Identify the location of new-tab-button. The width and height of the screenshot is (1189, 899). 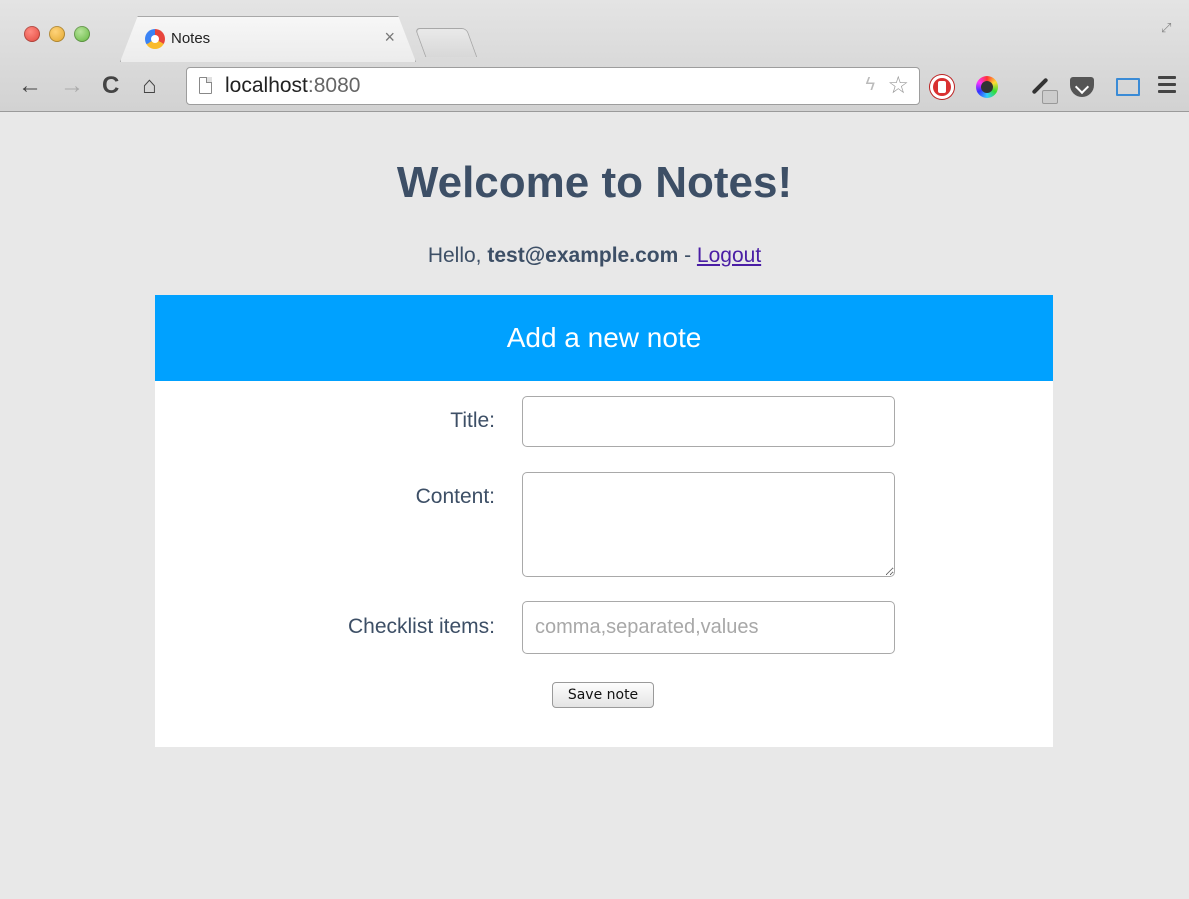
(446, 42).